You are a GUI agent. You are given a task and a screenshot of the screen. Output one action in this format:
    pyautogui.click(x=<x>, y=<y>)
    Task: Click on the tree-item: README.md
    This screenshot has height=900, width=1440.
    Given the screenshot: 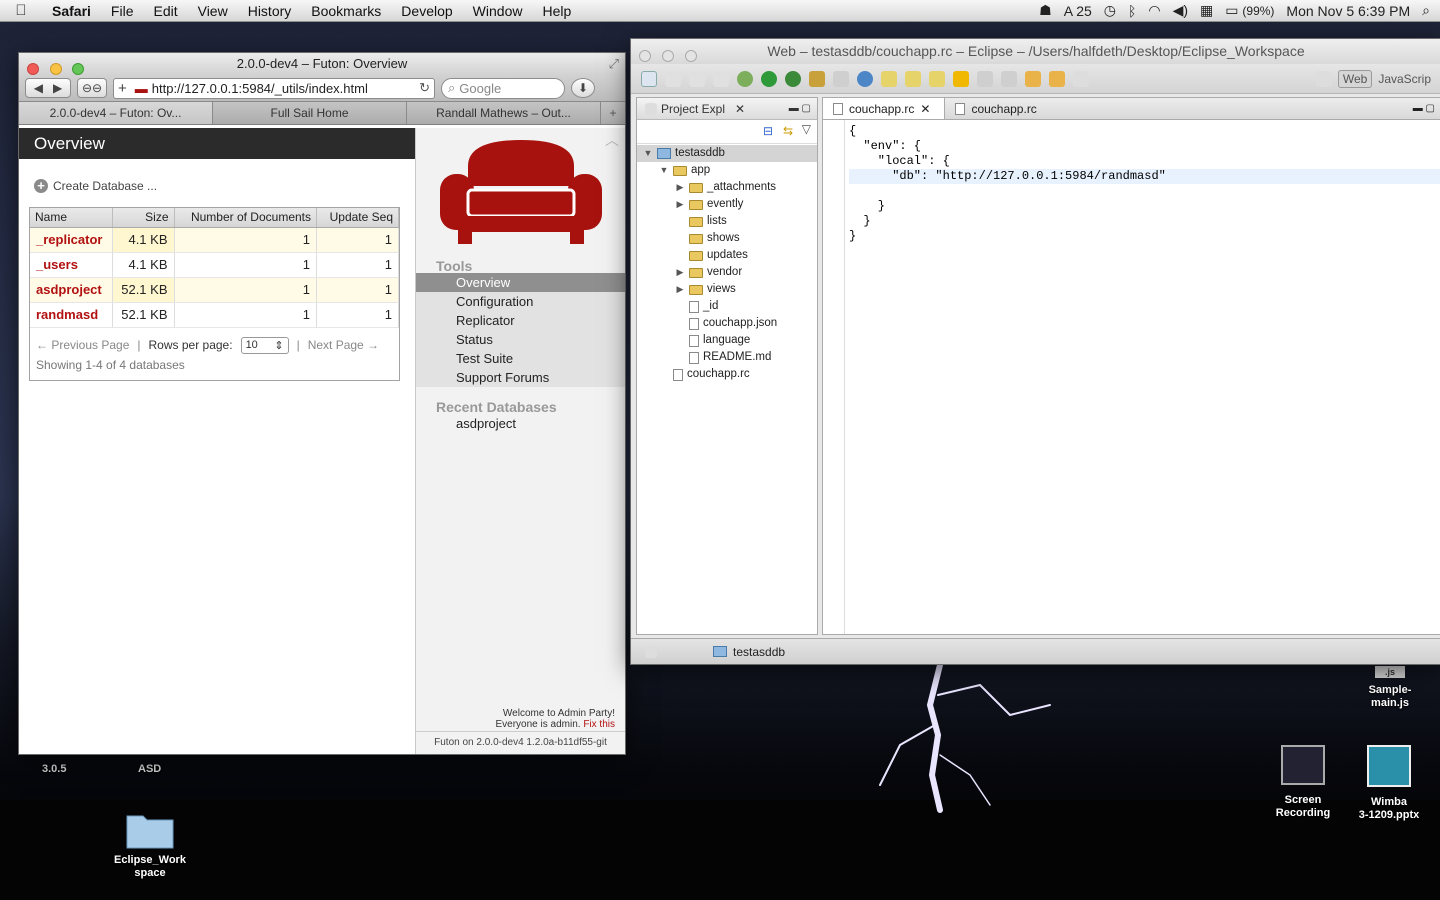 What is the action you would take?
    pyautogui.click(x=727, y=357)
    